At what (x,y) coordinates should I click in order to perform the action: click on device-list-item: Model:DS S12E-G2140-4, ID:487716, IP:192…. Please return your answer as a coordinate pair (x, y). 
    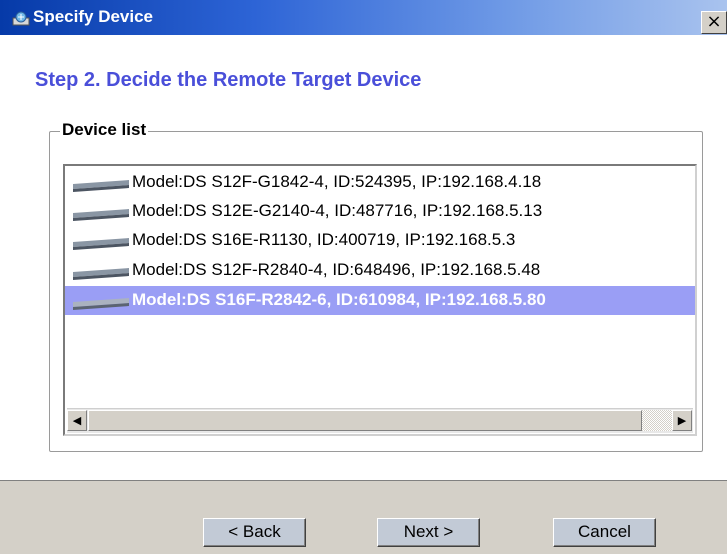
    Looking at the image, I should click on (380, 211).